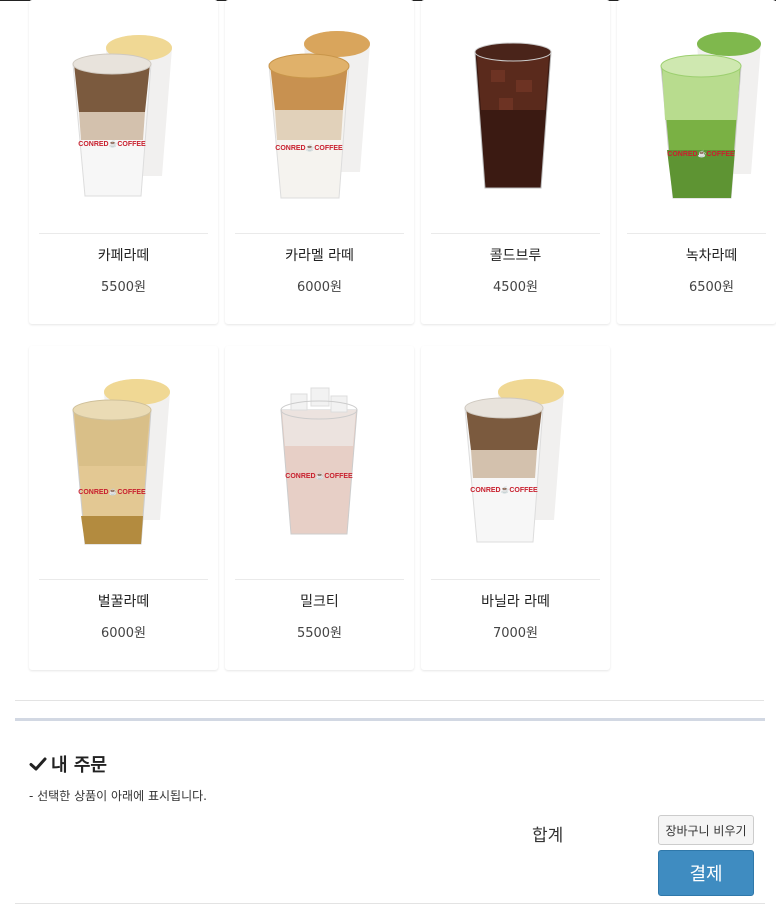 This screenshot has width=776, height=914. I want to click on menu-item-price: 6500원, so click(711, 287).